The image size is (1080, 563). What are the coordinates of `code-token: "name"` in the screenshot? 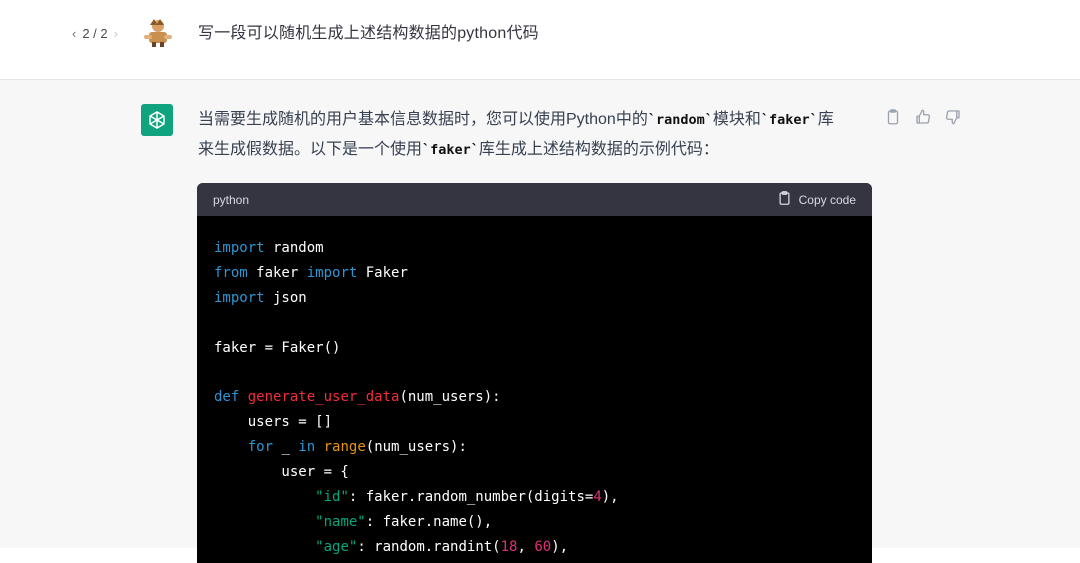 It's located at (340, 521).